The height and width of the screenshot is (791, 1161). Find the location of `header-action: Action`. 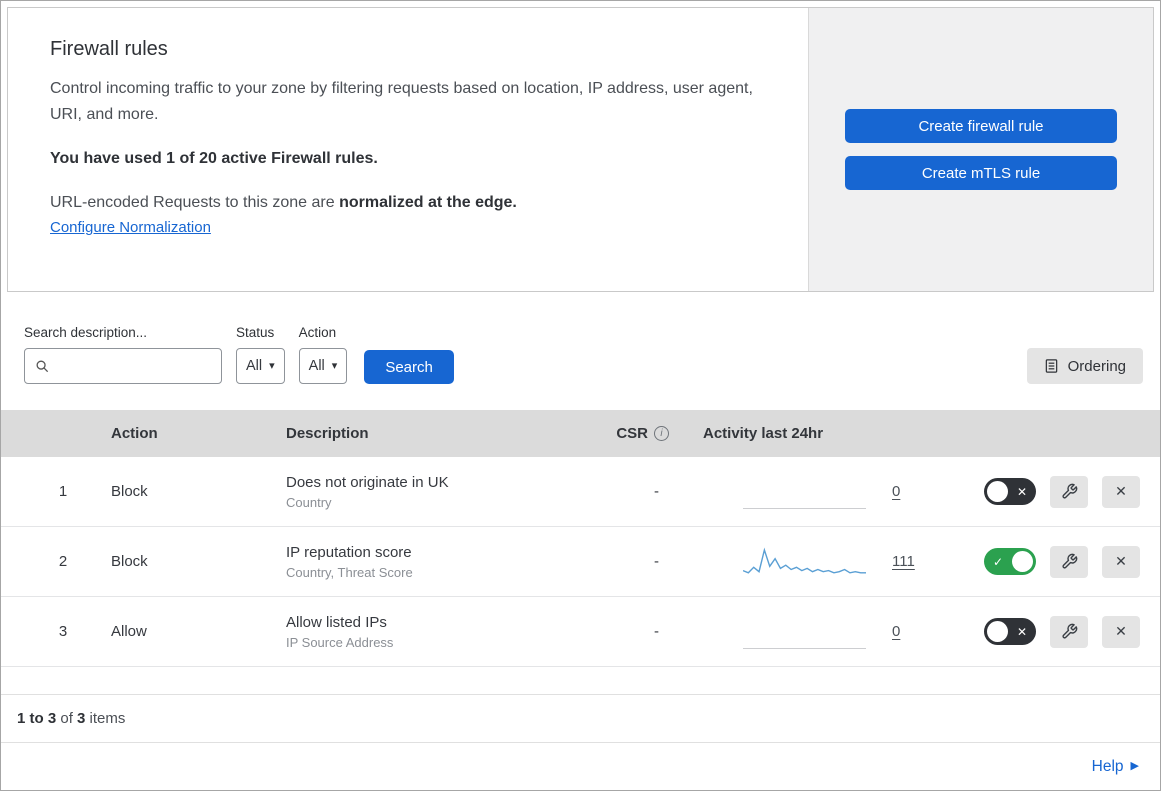

header-action: Action is located at coordinates (134, 433).